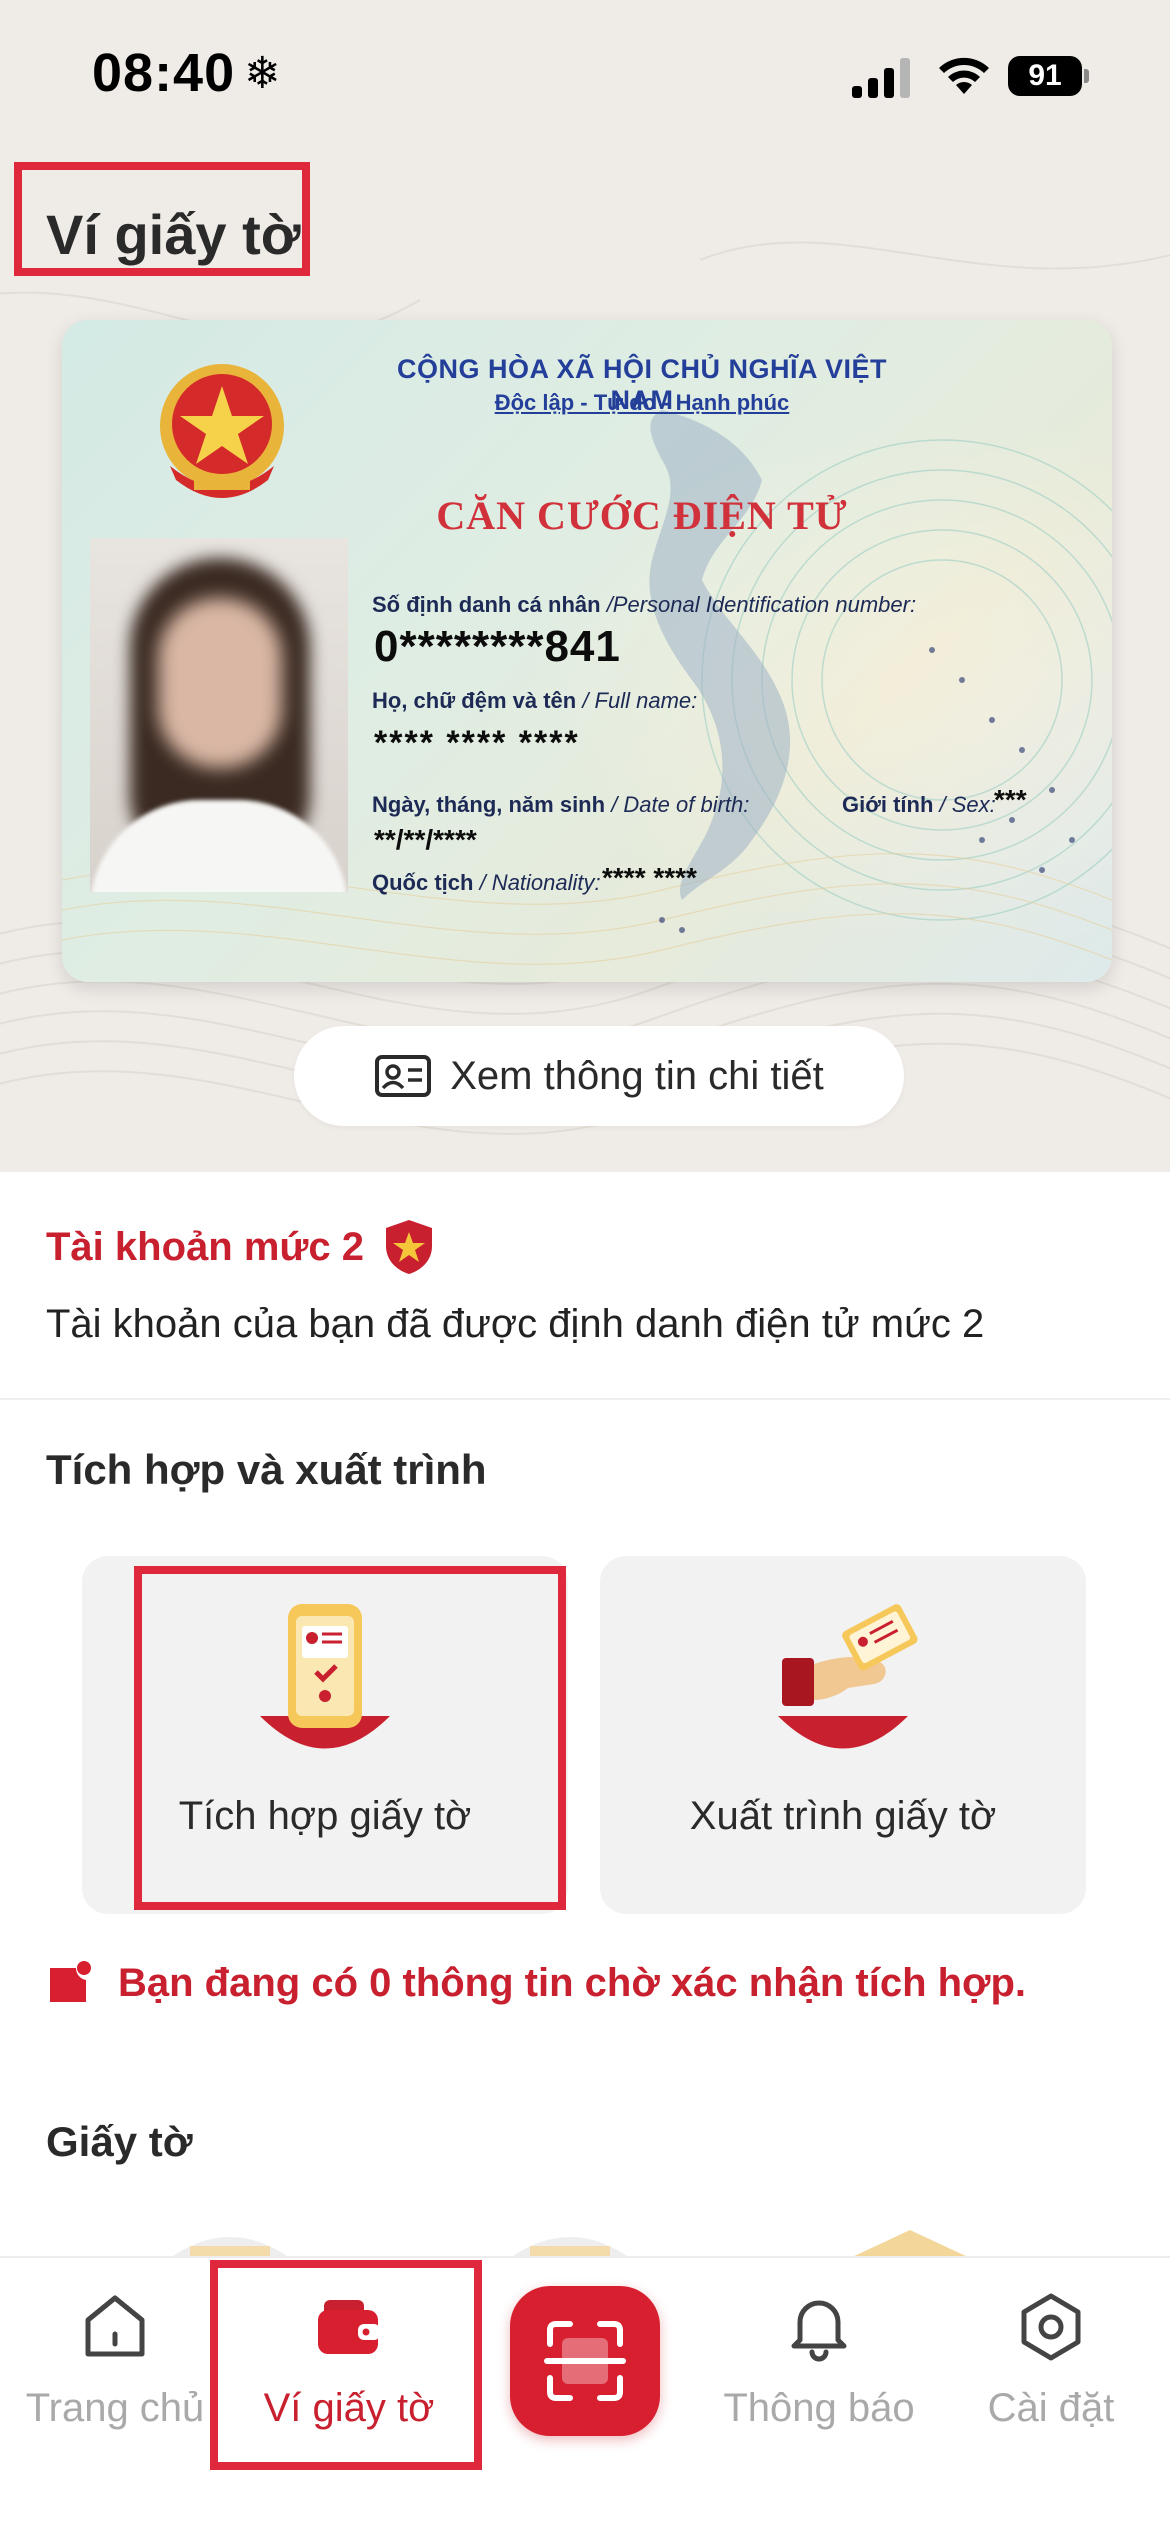 The height and width of the screenshot is (2532, 1170). I want to click on hand-card-icon, so click(848, 1676).